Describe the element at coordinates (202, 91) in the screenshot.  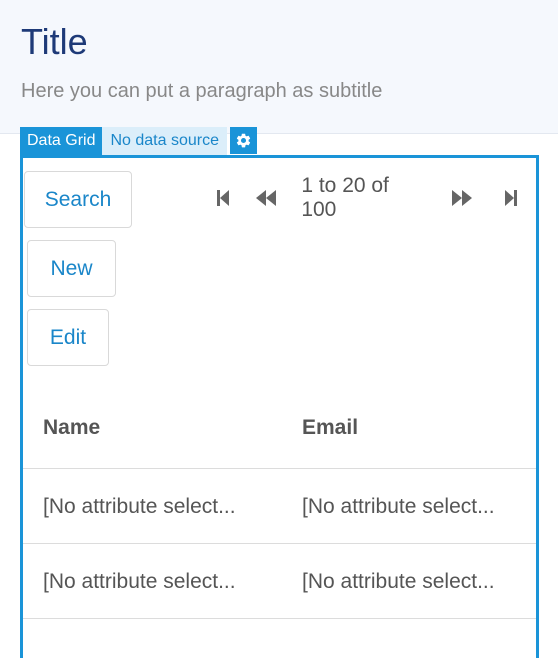
I see `page-subtitle: Here you can put a paragraph as subtitle` at that location.